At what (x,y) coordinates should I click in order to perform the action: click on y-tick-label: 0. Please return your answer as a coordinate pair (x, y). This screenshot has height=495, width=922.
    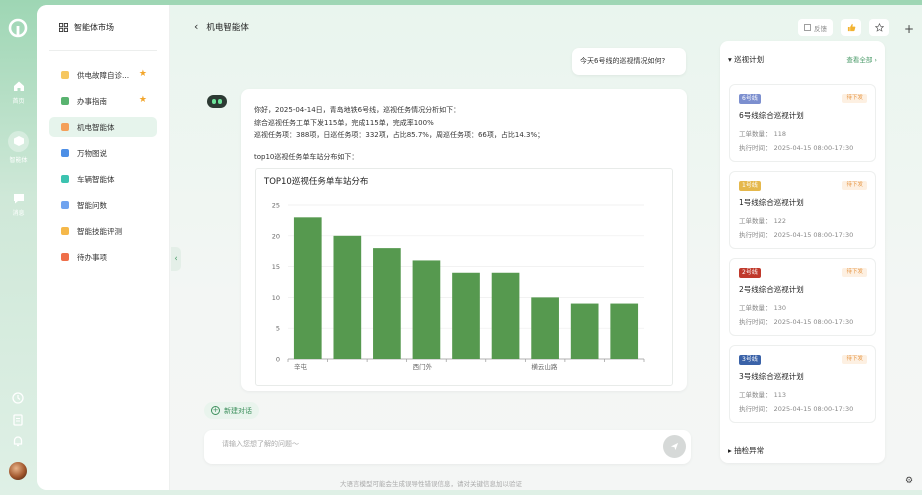
    Looking at the image, I should click on (278, 360).